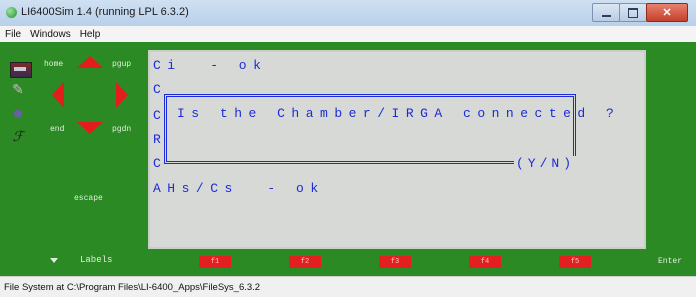 The width and height of the screenshot is (696, 297). I want to click on arrow-up-icon, so click(90, 62).